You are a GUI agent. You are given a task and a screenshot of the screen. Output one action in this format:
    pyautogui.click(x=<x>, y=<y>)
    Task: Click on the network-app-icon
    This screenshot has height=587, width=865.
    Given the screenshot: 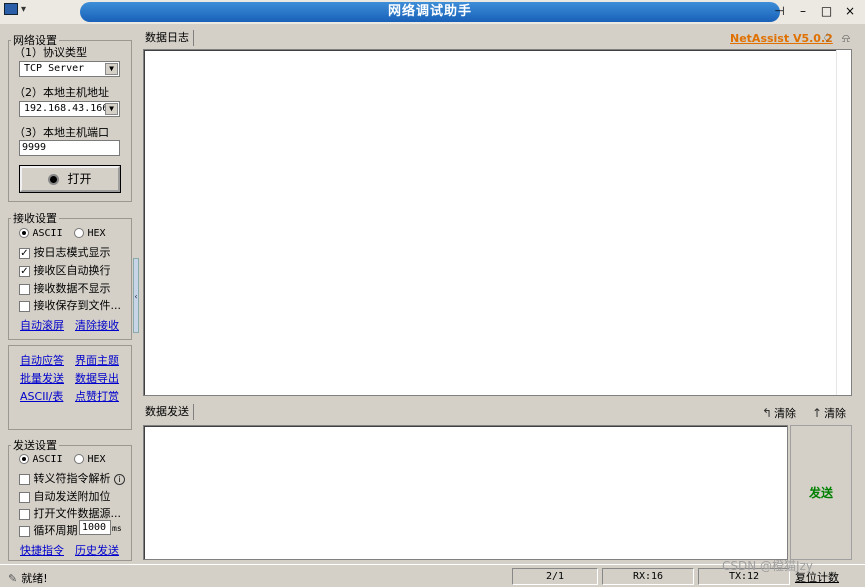 What is the action you would take?
    pyautogui.click(x=11, y=9)
    